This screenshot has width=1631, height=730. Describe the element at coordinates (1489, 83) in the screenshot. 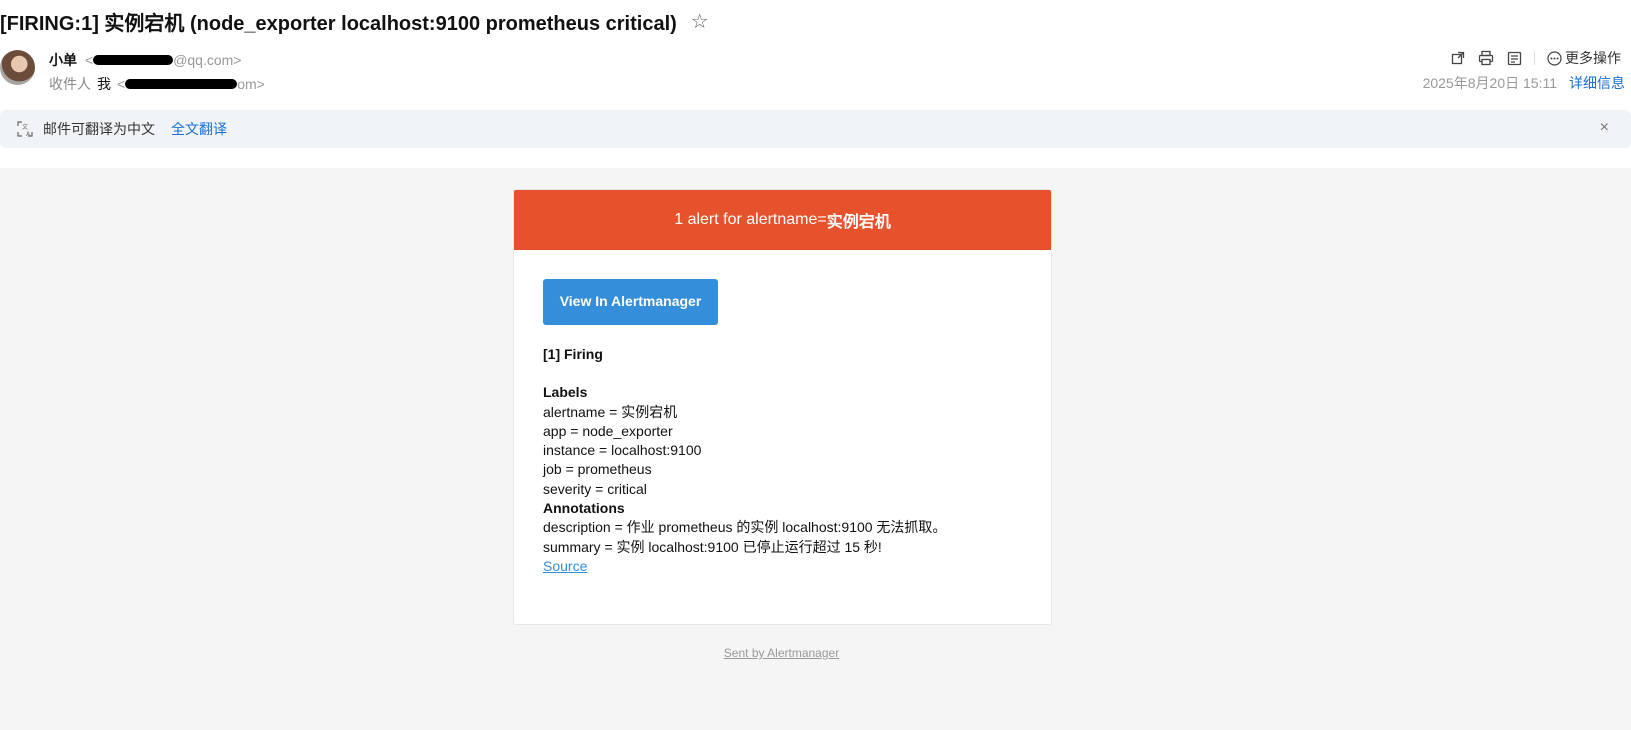

I see `message-date: 2025年8月20日 15:11` at that location.